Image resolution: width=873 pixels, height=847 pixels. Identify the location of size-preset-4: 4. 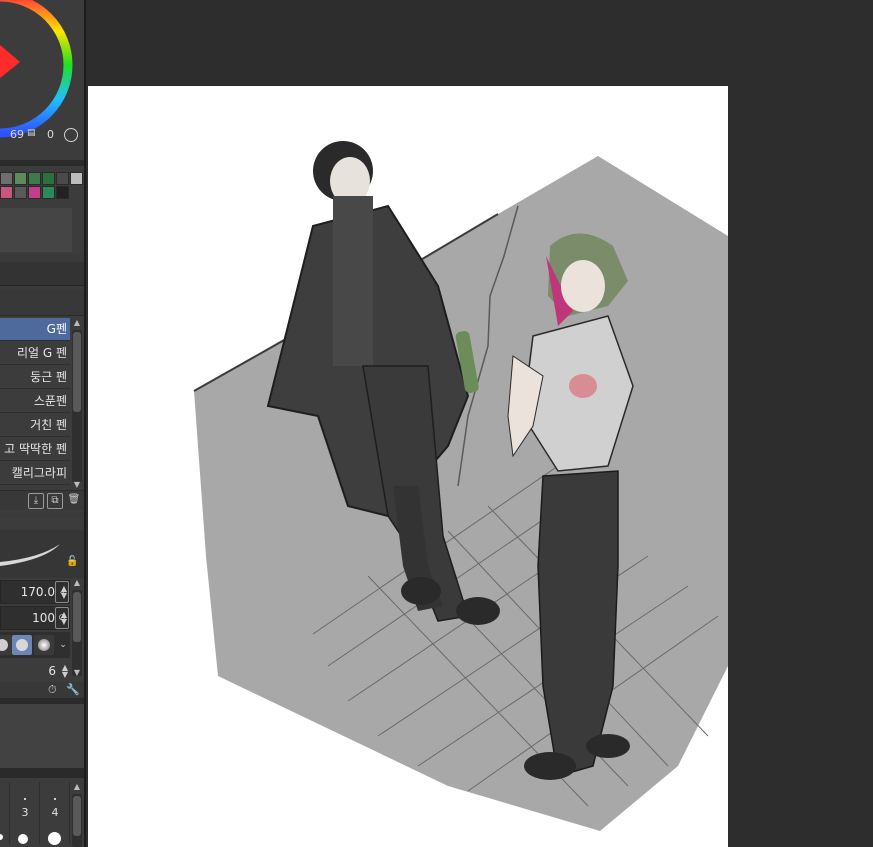
(55, 813).